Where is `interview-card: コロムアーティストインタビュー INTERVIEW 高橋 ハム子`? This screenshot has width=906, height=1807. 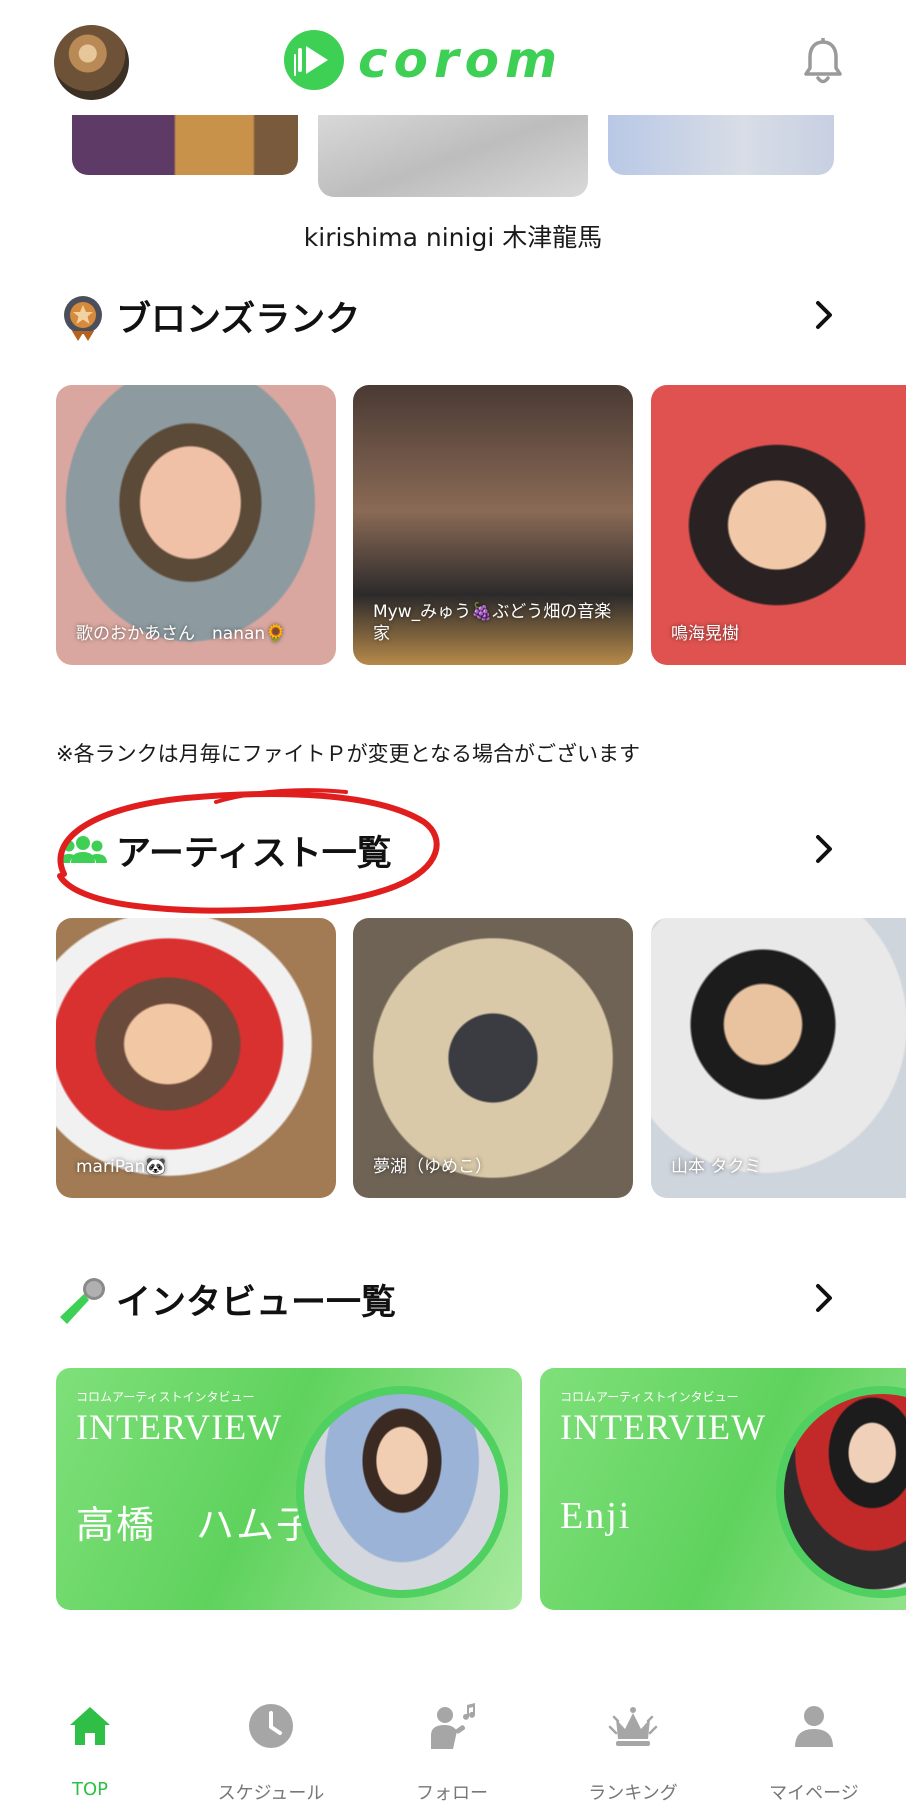 interview-card: コロムアーティストインタビュー INTERVIEW 高橋 ハム子 is located at coordinates (289, 1489).